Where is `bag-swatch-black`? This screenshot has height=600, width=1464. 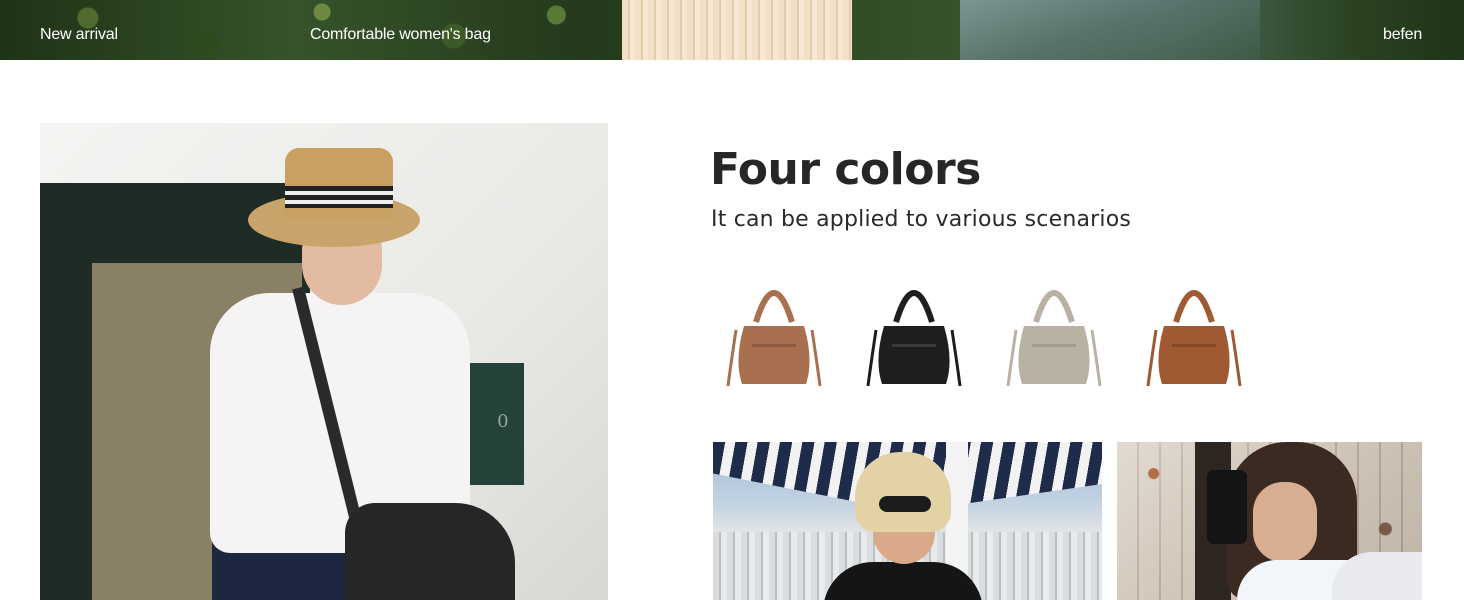 bag-swatch-black is located at coordinates (914, 330).